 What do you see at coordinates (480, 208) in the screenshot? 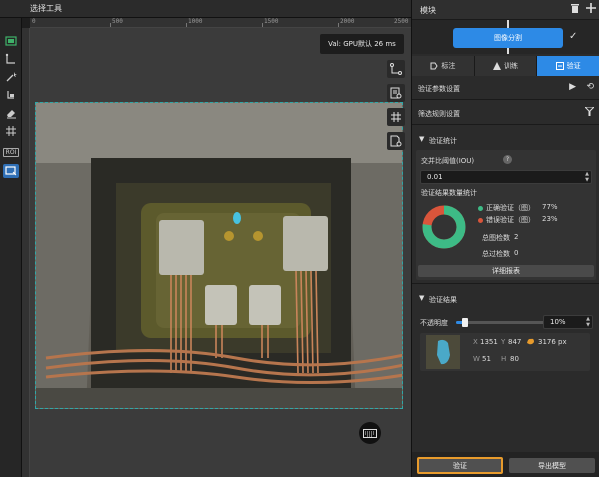
I see `legend-dot-correct` at bounding box center [480, 208].